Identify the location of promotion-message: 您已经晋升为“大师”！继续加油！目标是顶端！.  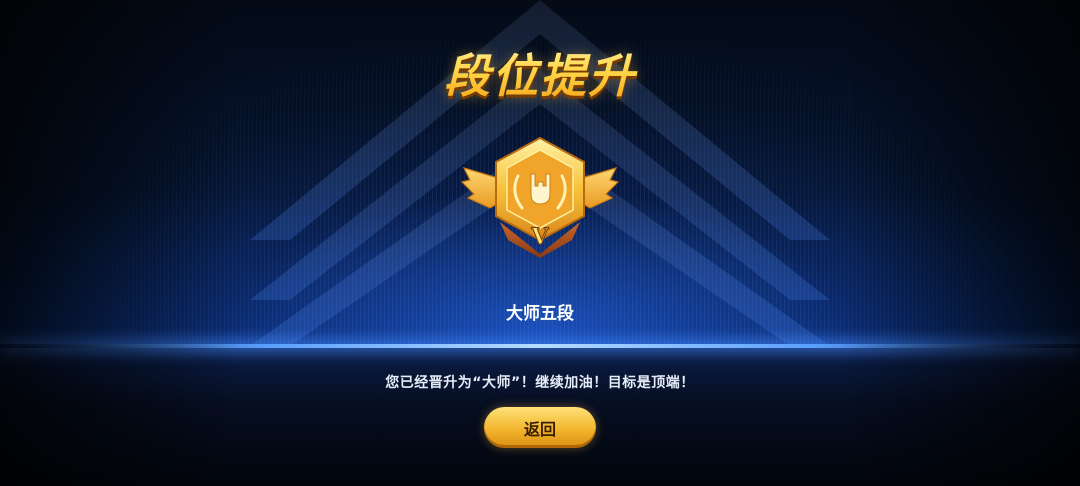
(540, 383).